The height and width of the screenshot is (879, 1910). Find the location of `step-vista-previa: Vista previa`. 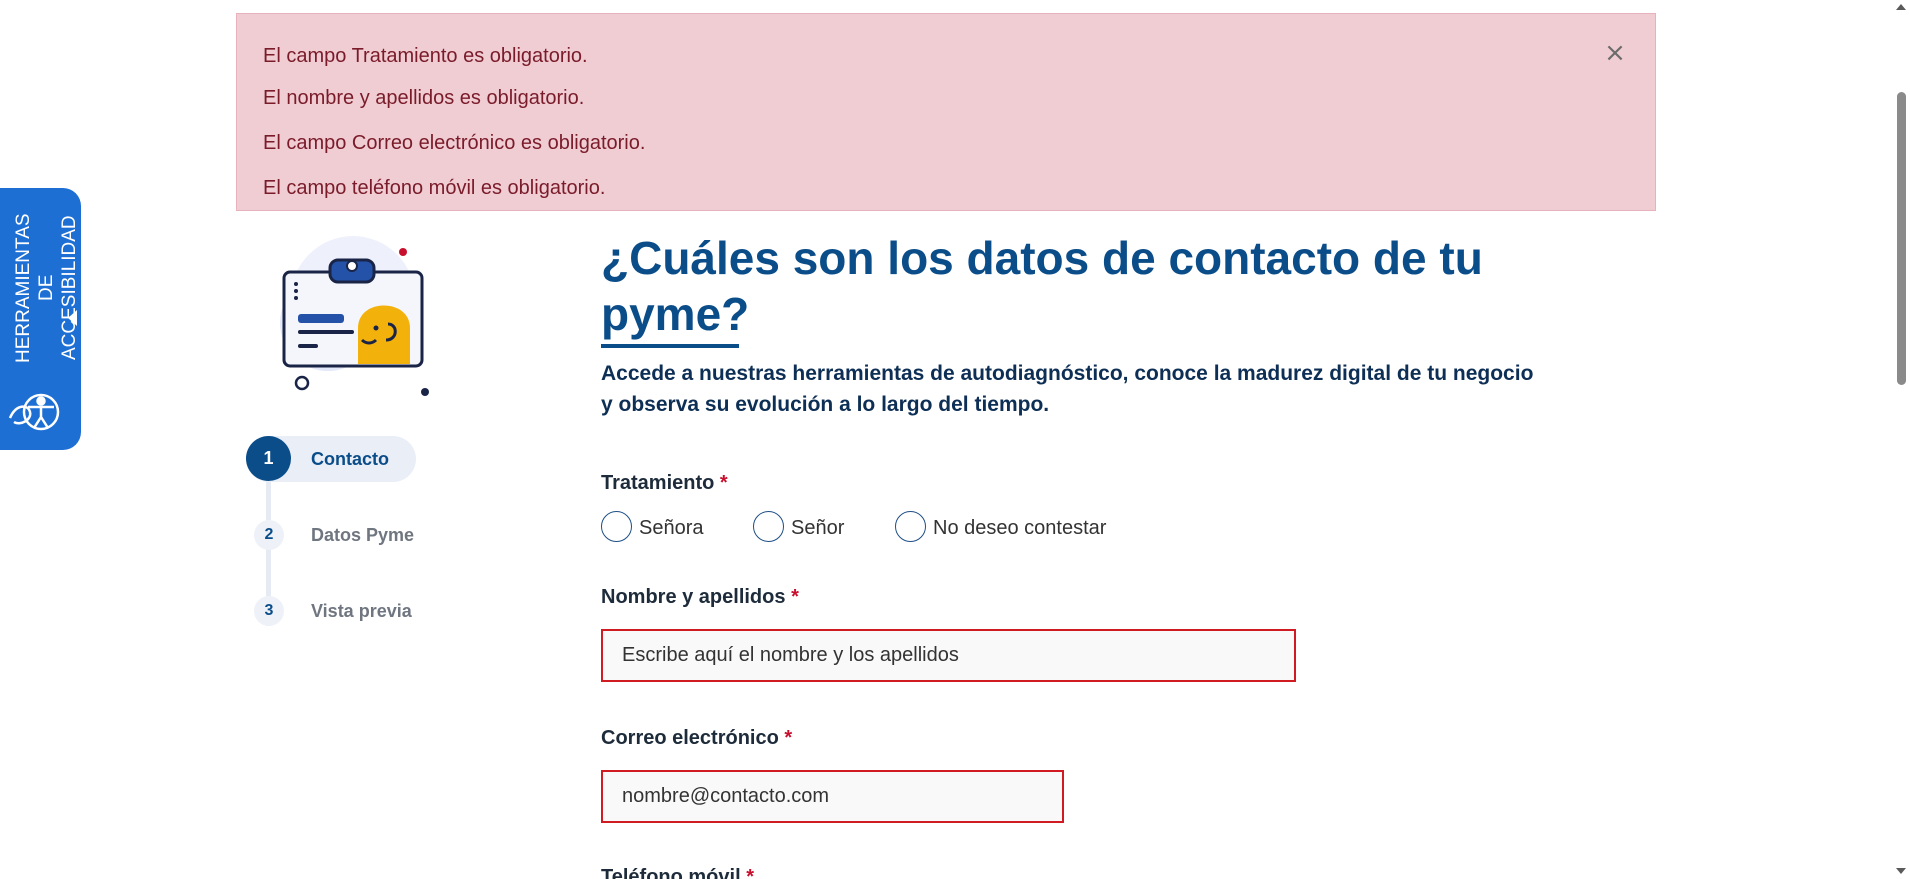

step-vista-previa: Vista previa is located at coordinates (361, 611).